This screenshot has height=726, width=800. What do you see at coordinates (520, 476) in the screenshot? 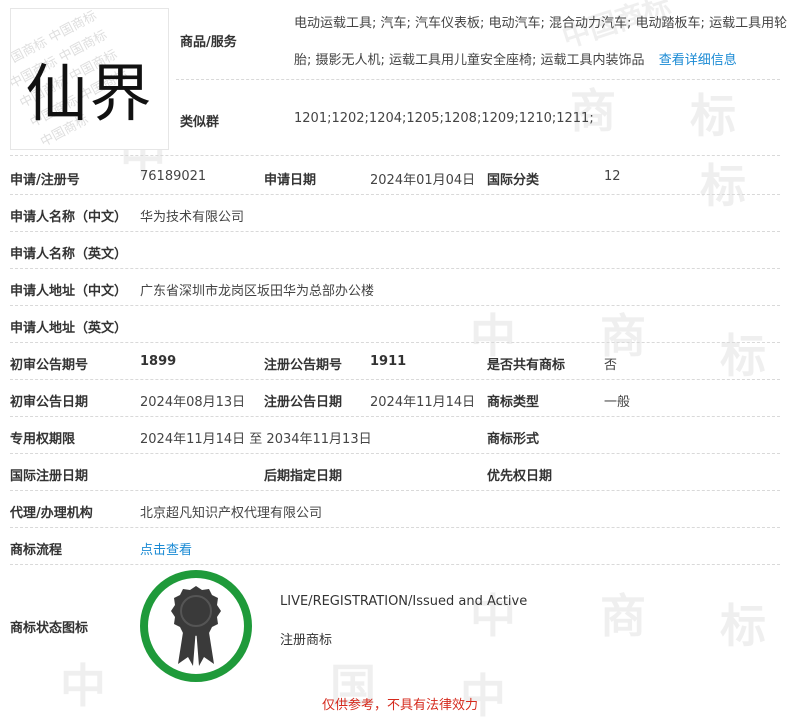
I see `priority-date-label: 优先权日期` at bounding box center [520, 476].